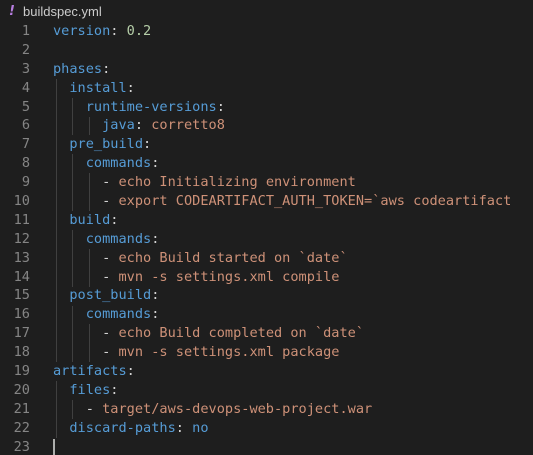 The height and width of the screenshot is (455, 533). Describe the element at coordinates (25, 87) in the screenshot. I see `line-number: 4` at that location.